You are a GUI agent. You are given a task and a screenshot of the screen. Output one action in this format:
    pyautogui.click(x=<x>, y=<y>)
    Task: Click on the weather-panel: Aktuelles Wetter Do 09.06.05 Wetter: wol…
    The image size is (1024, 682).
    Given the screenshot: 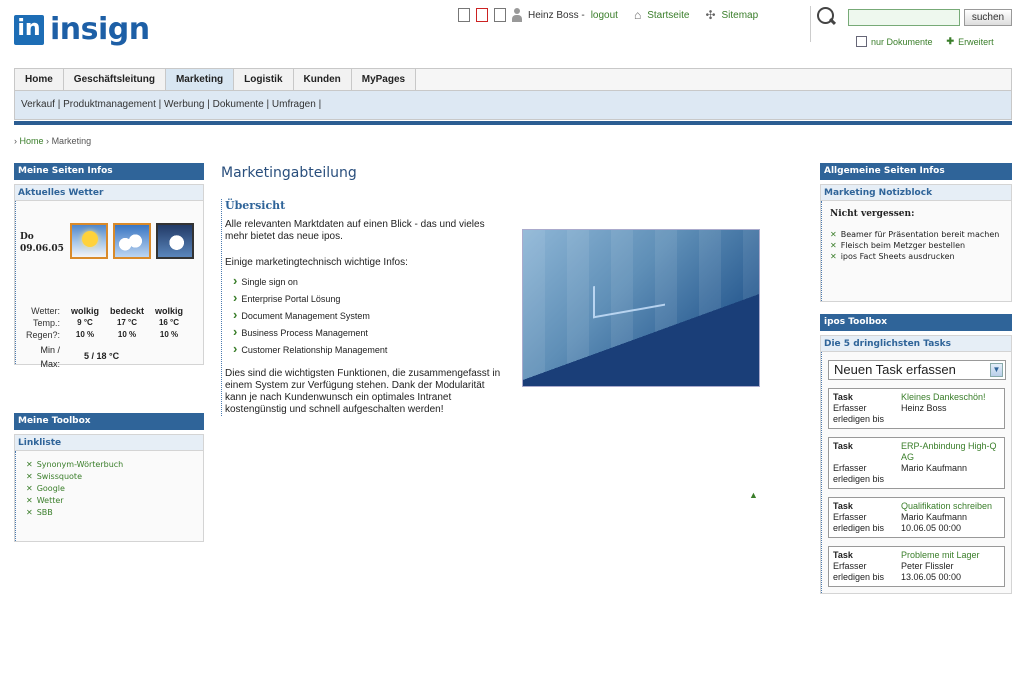 What is the action you would take?
    pyautogui.click(x=109, y=276)
    